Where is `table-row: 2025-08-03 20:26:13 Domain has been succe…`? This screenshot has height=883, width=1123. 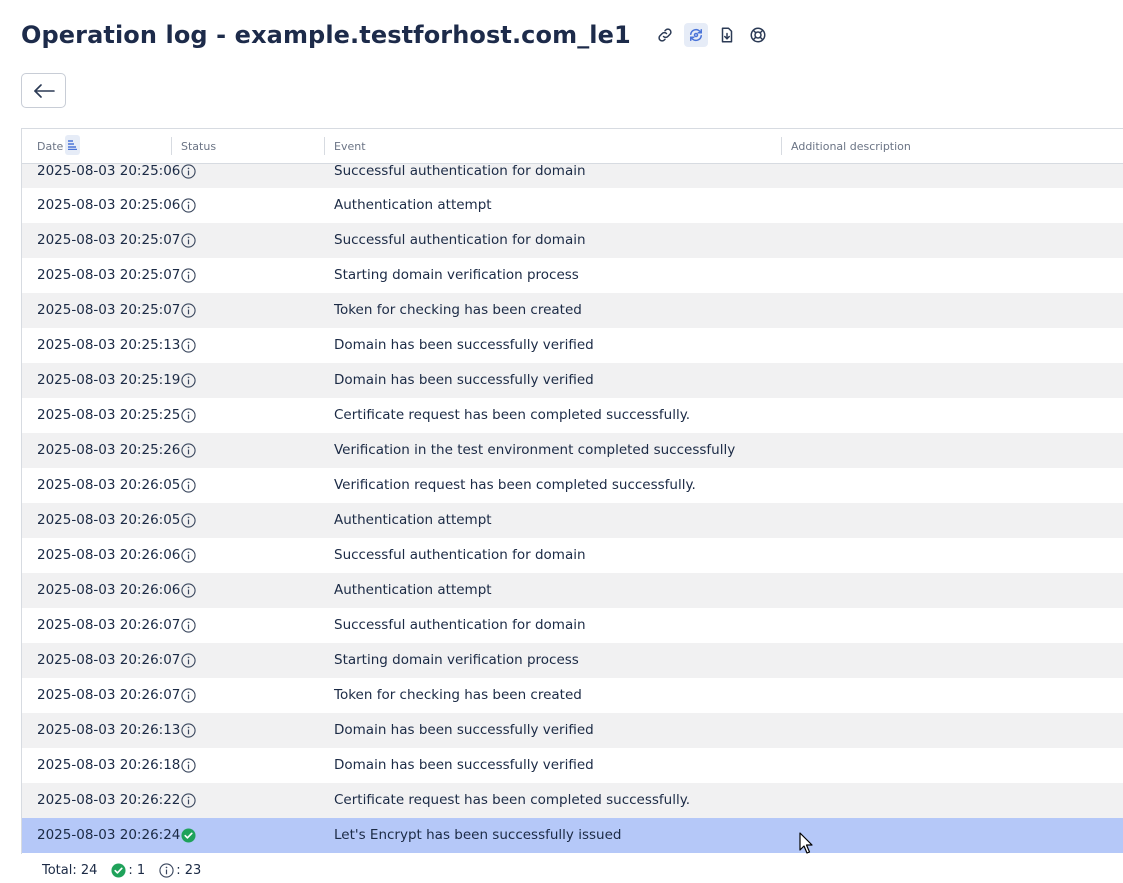 table-row: 2025-08-03 20:26:13 Domain has been succe… is located at coordinates (572, 730).